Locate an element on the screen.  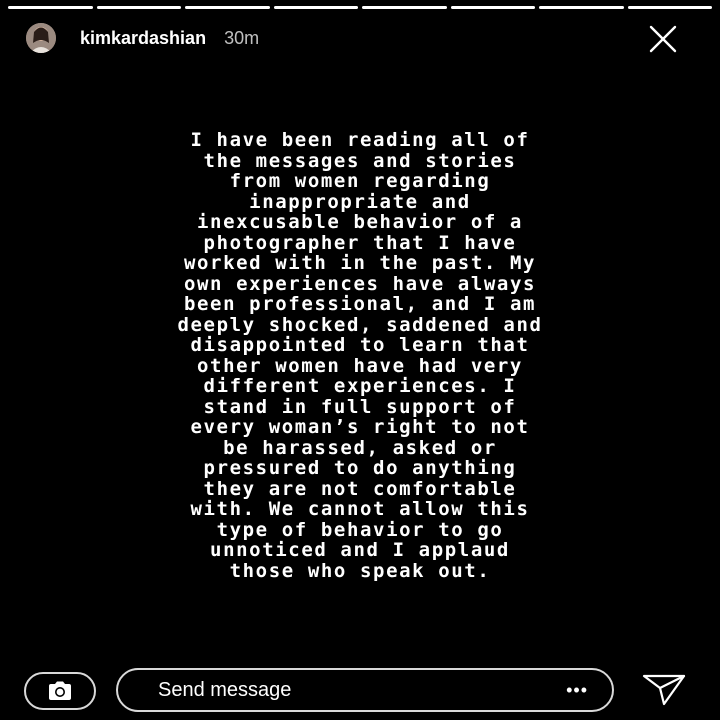
profile-avatar-image is located at coordinates (41, 38).